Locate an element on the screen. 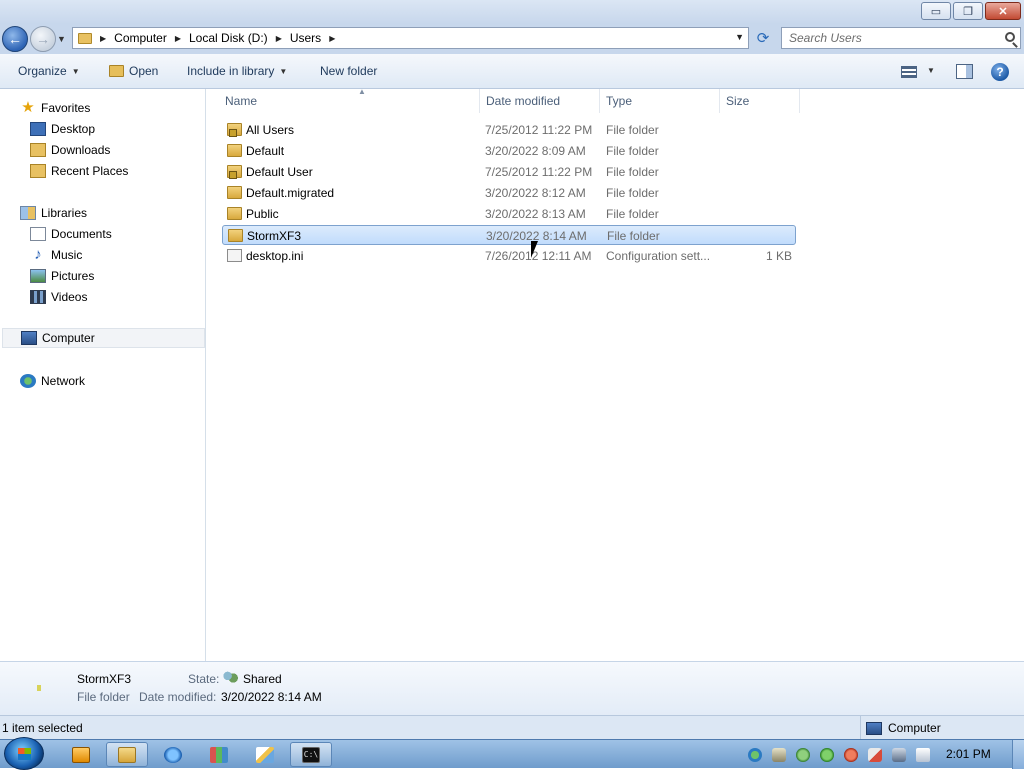  file-name: Default User is located at coordinates (279, 172).